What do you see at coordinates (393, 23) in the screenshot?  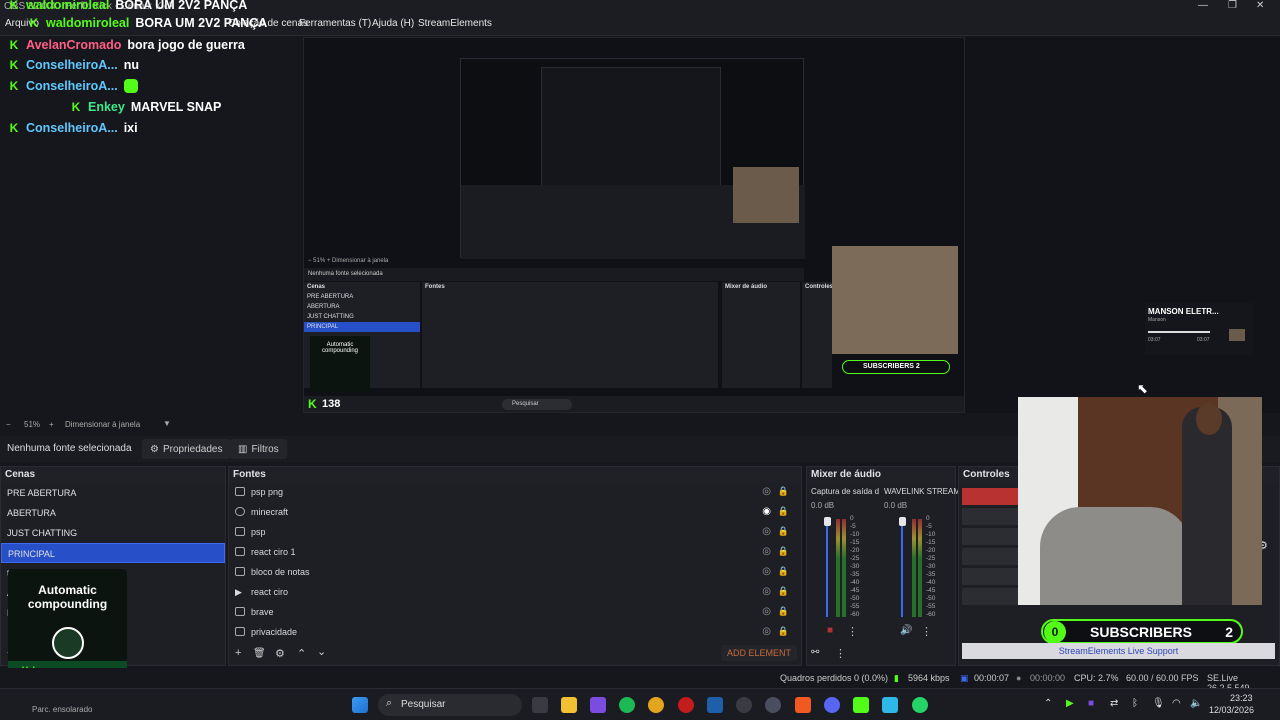 I see `menu-ajuda: Ajuda (H)` at bounding box center [393, 23].